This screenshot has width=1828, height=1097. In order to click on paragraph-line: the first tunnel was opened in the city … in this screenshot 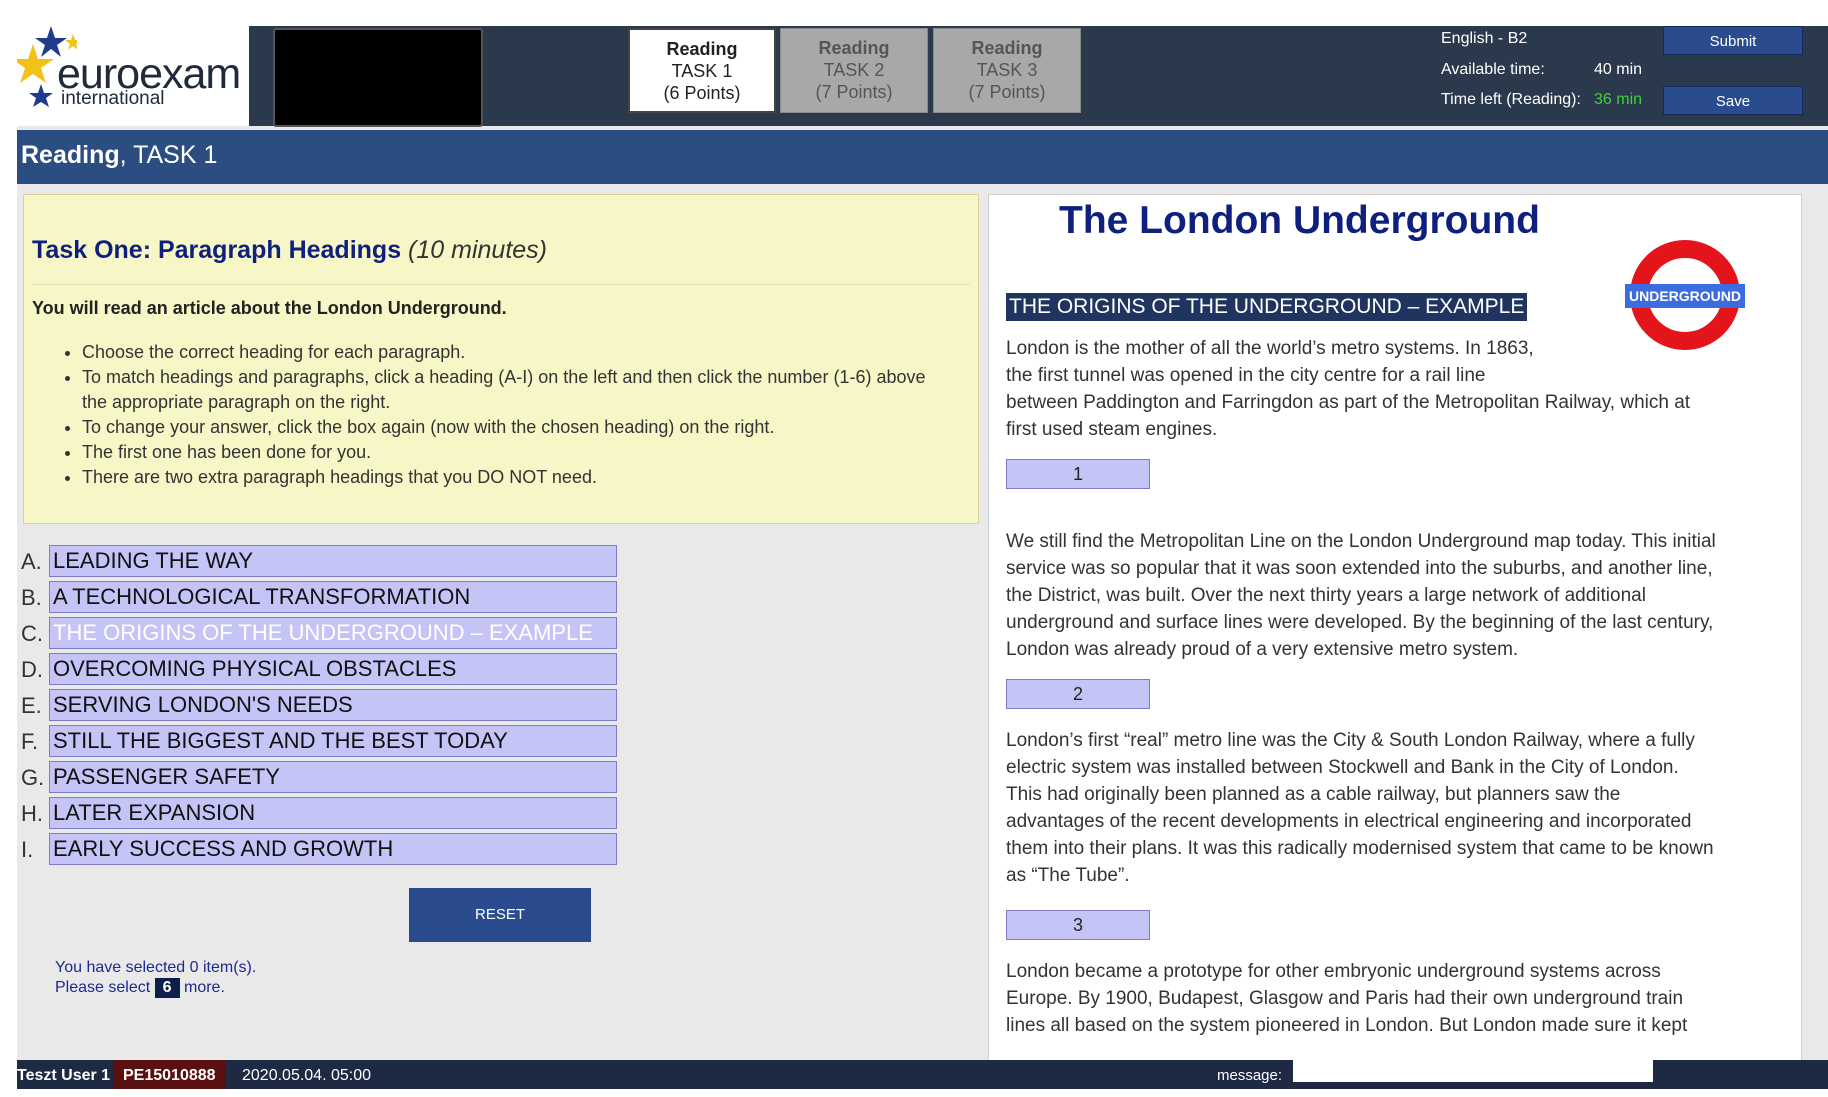, I will do `click(1246, 375)`.